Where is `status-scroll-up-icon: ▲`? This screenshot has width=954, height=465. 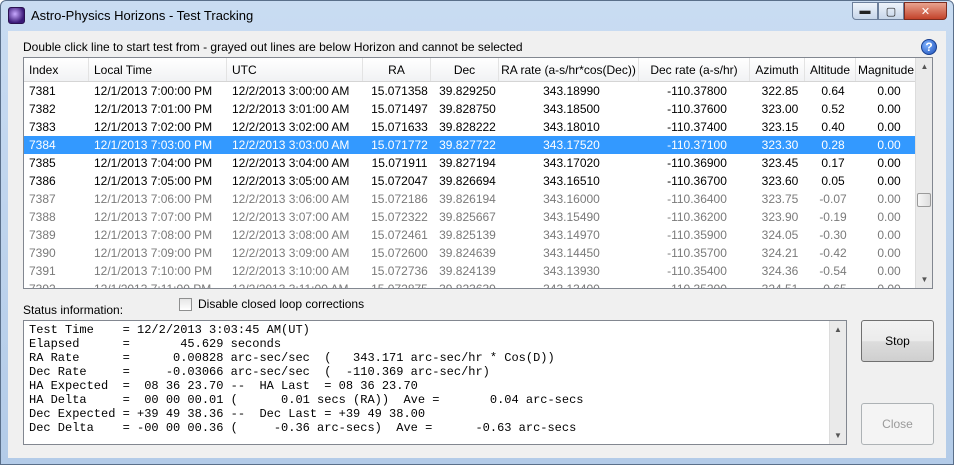 status-scroll-up-icon: ▲ is located at coordinates (838, 329).